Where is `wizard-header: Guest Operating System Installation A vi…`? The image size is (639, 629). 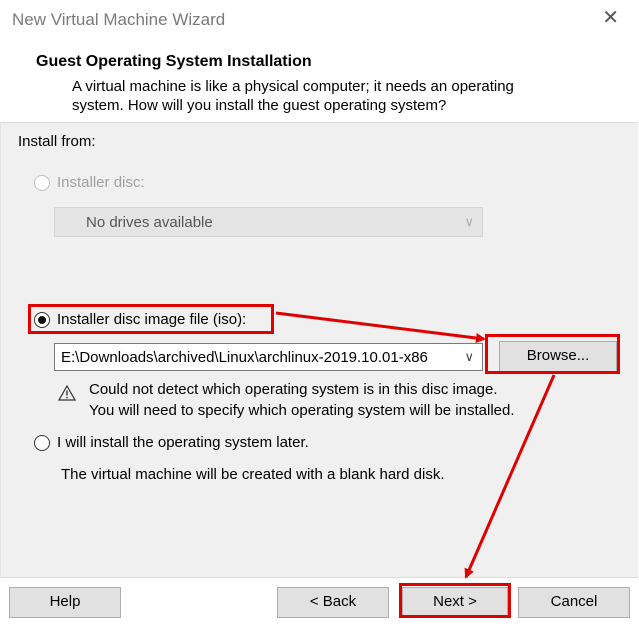 wizard-header: Guest Operating System Installation A vi… is located at coordinates (319, 81).